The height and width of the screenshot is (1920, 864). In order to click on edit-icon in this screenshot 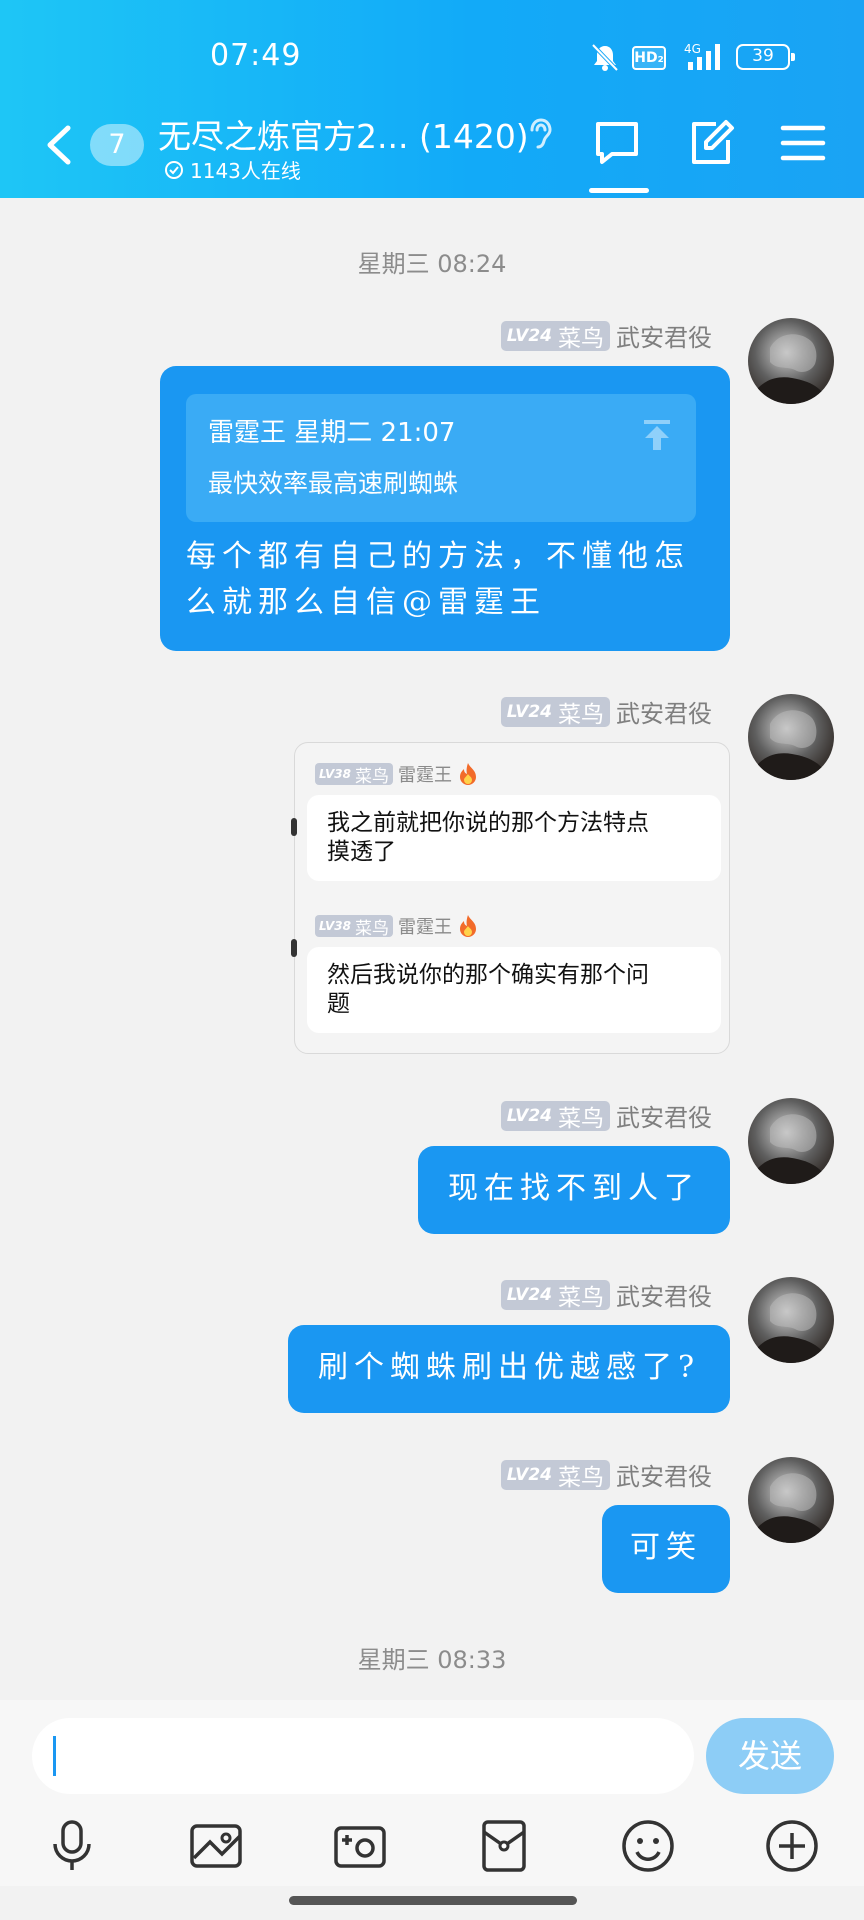, I will do `click(711, 143)`.